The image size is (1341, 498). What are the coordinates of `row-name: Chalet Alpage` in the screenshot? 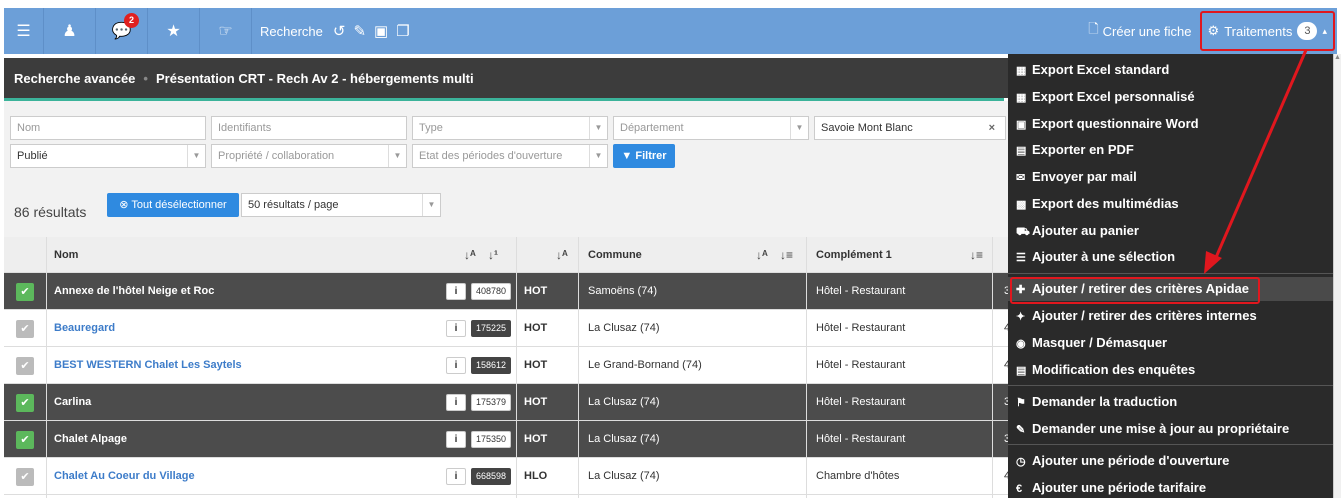 It's located at (244, 439).